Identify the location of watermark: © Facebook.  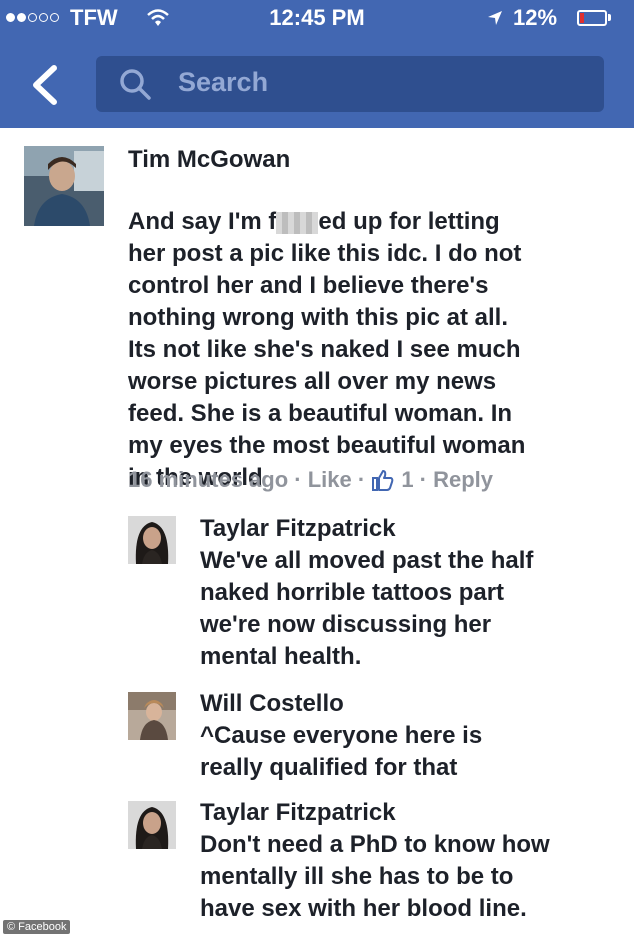
(37, 927).